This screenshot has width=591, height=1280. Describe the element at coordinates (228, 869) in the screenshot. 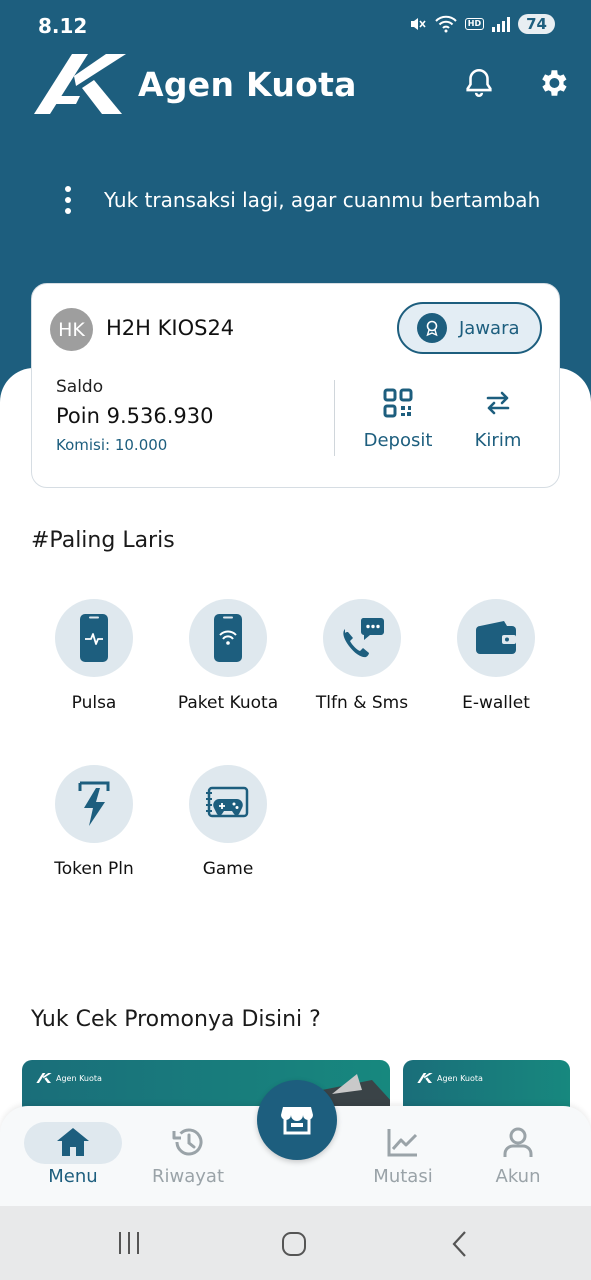

I see `menu-label: Game` at that location.